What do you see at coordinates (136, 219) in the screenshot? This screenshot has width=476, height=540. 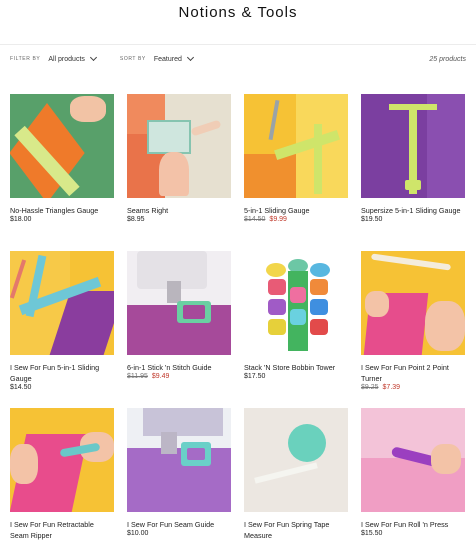 I see `product-price: $8.95` at bounding box center [136, 219].